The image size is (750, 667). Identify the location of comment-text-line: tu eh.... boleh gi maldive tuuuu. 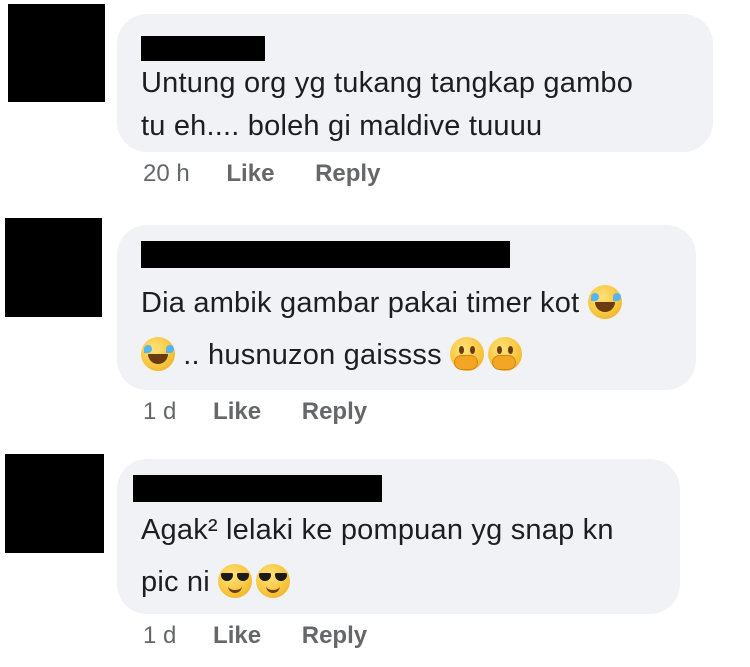
(342, 126).